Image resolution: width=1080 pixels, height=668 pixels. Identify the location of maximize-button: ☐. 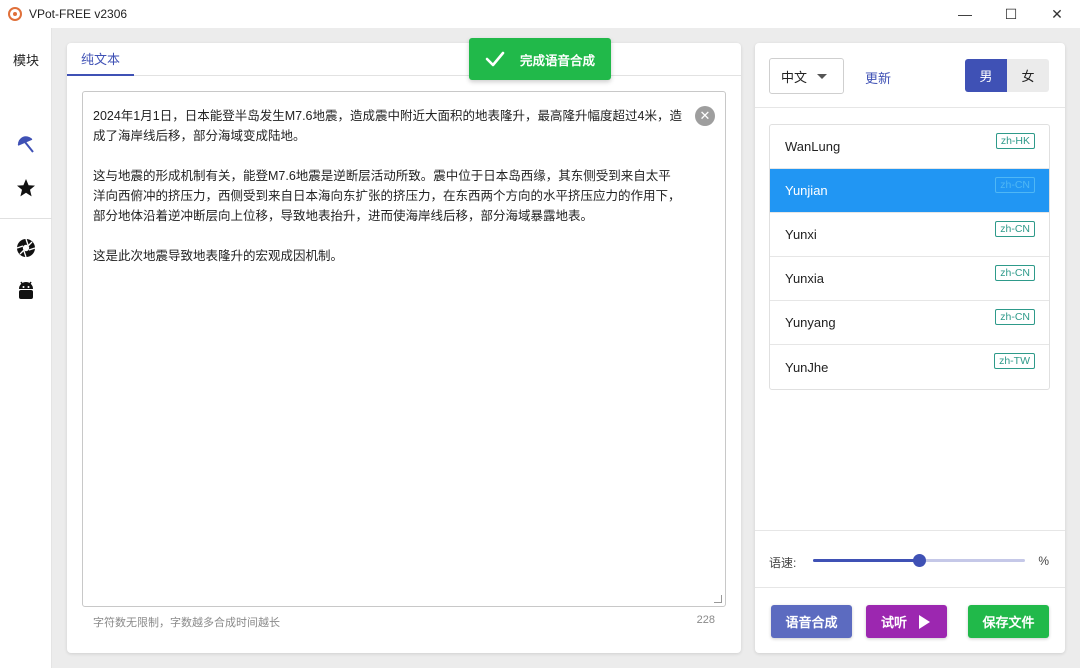
(1011, 14).